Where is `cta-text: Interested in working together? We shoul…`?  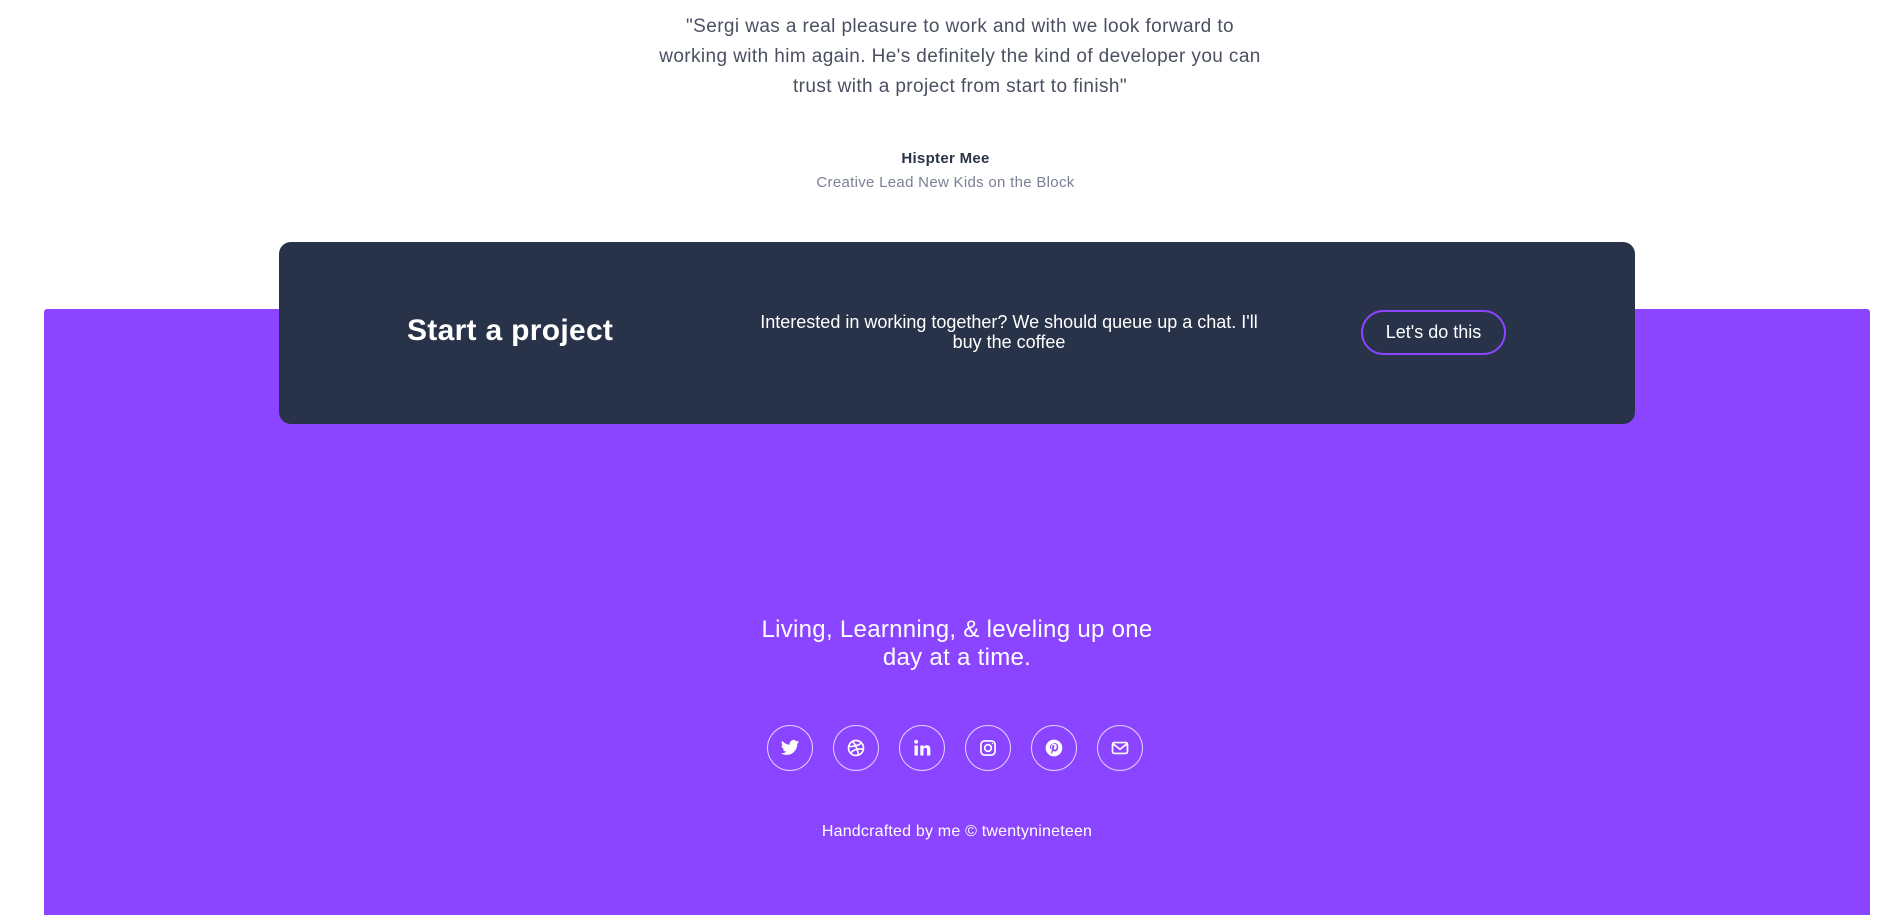 cta-text: Interested in working together? We shoul… is located at coordinates (1009, 332).